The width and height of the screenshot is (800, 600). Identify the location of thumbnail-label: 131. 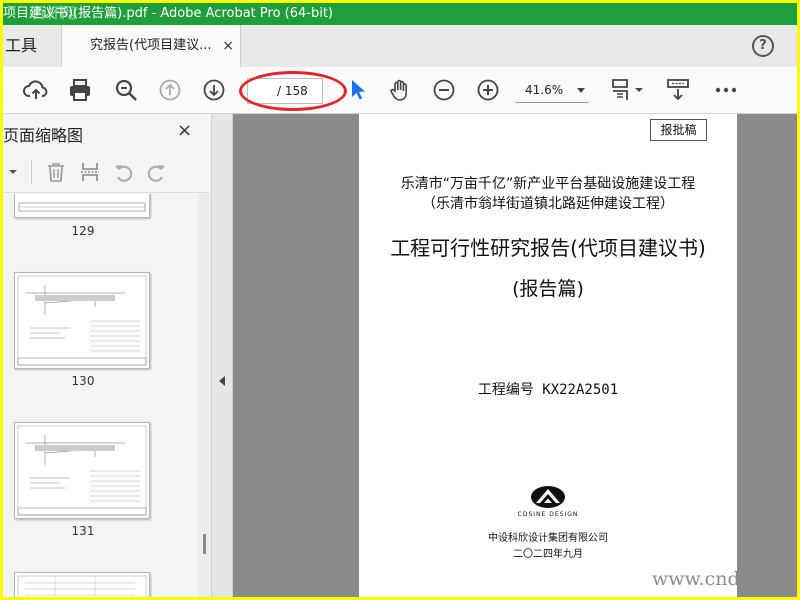
(83, 531).